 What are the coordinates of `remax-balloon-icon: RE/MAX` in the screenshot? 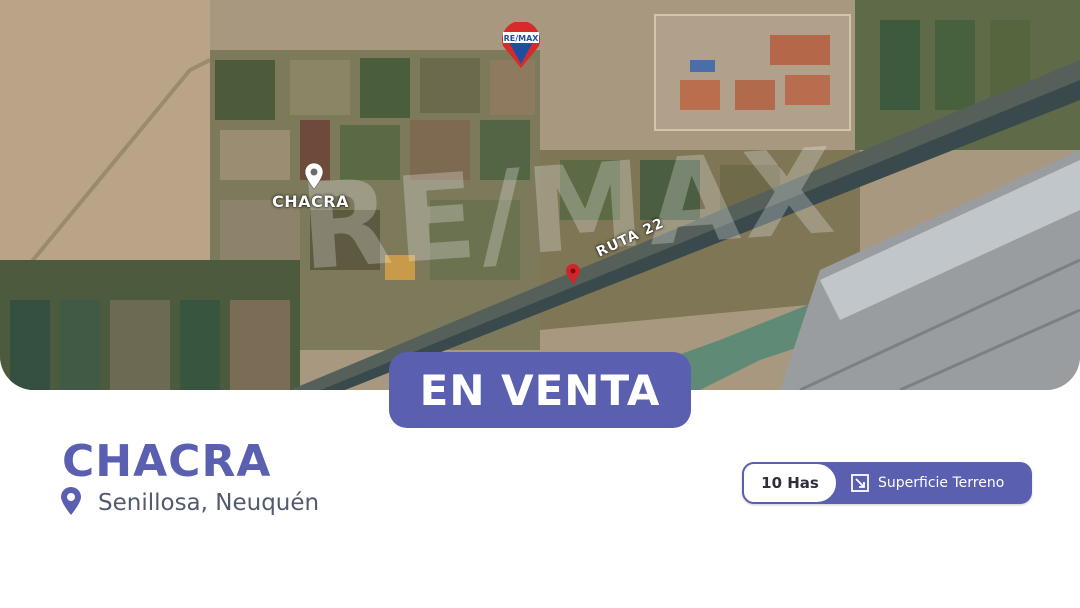 It's located at (521, 46).